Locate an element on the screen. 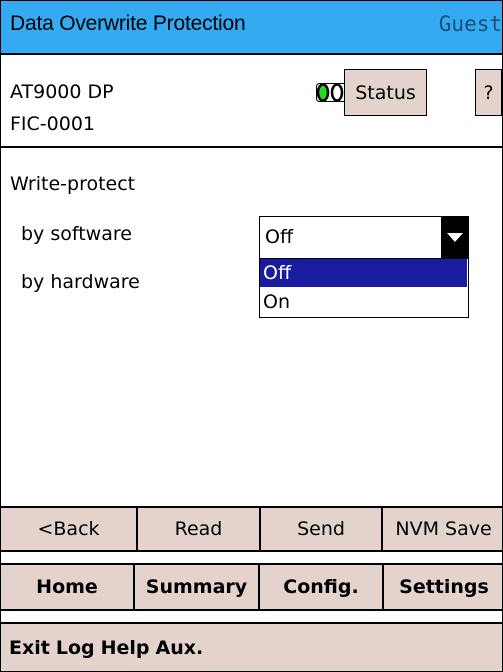  device-model: AT9000 DP is located at coordinates (62, 92).